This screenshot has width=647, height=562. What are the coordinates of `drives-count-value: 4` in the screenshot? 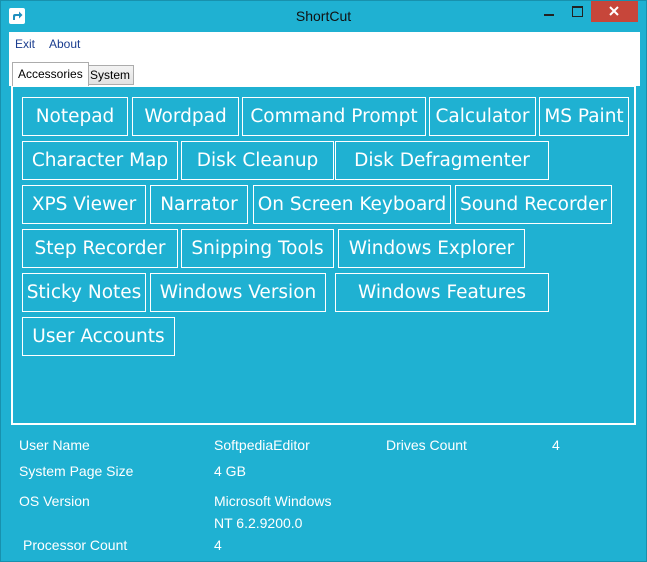 It's located at (556, 445).